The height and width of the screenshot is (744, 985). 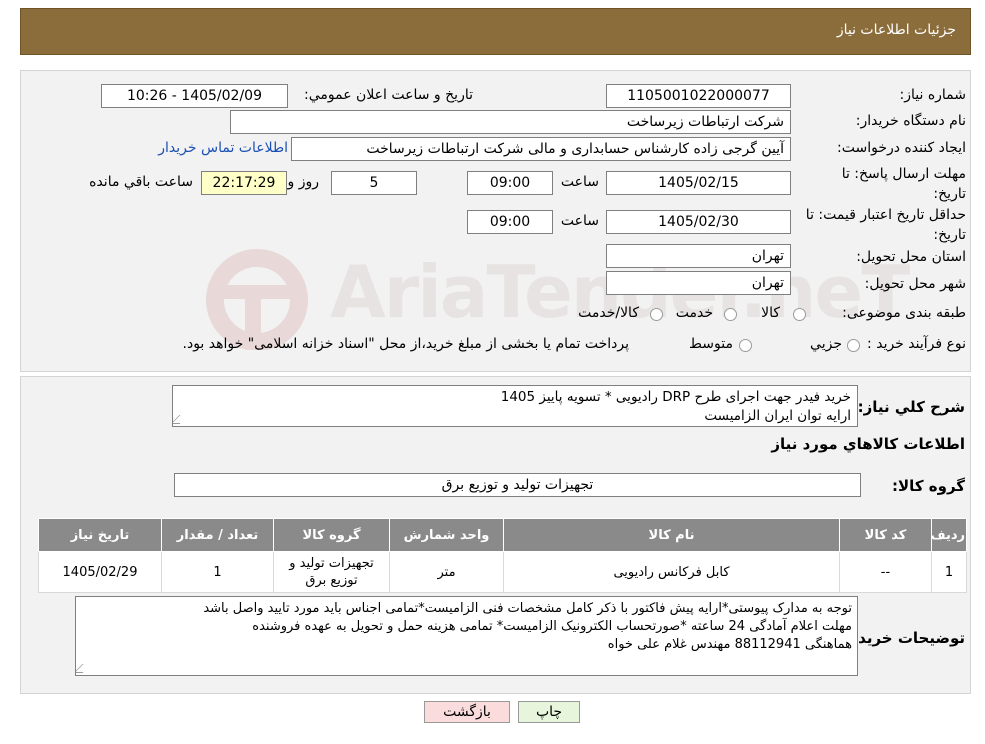 I want to click on category-radio-service, so click(x=730, y=314).